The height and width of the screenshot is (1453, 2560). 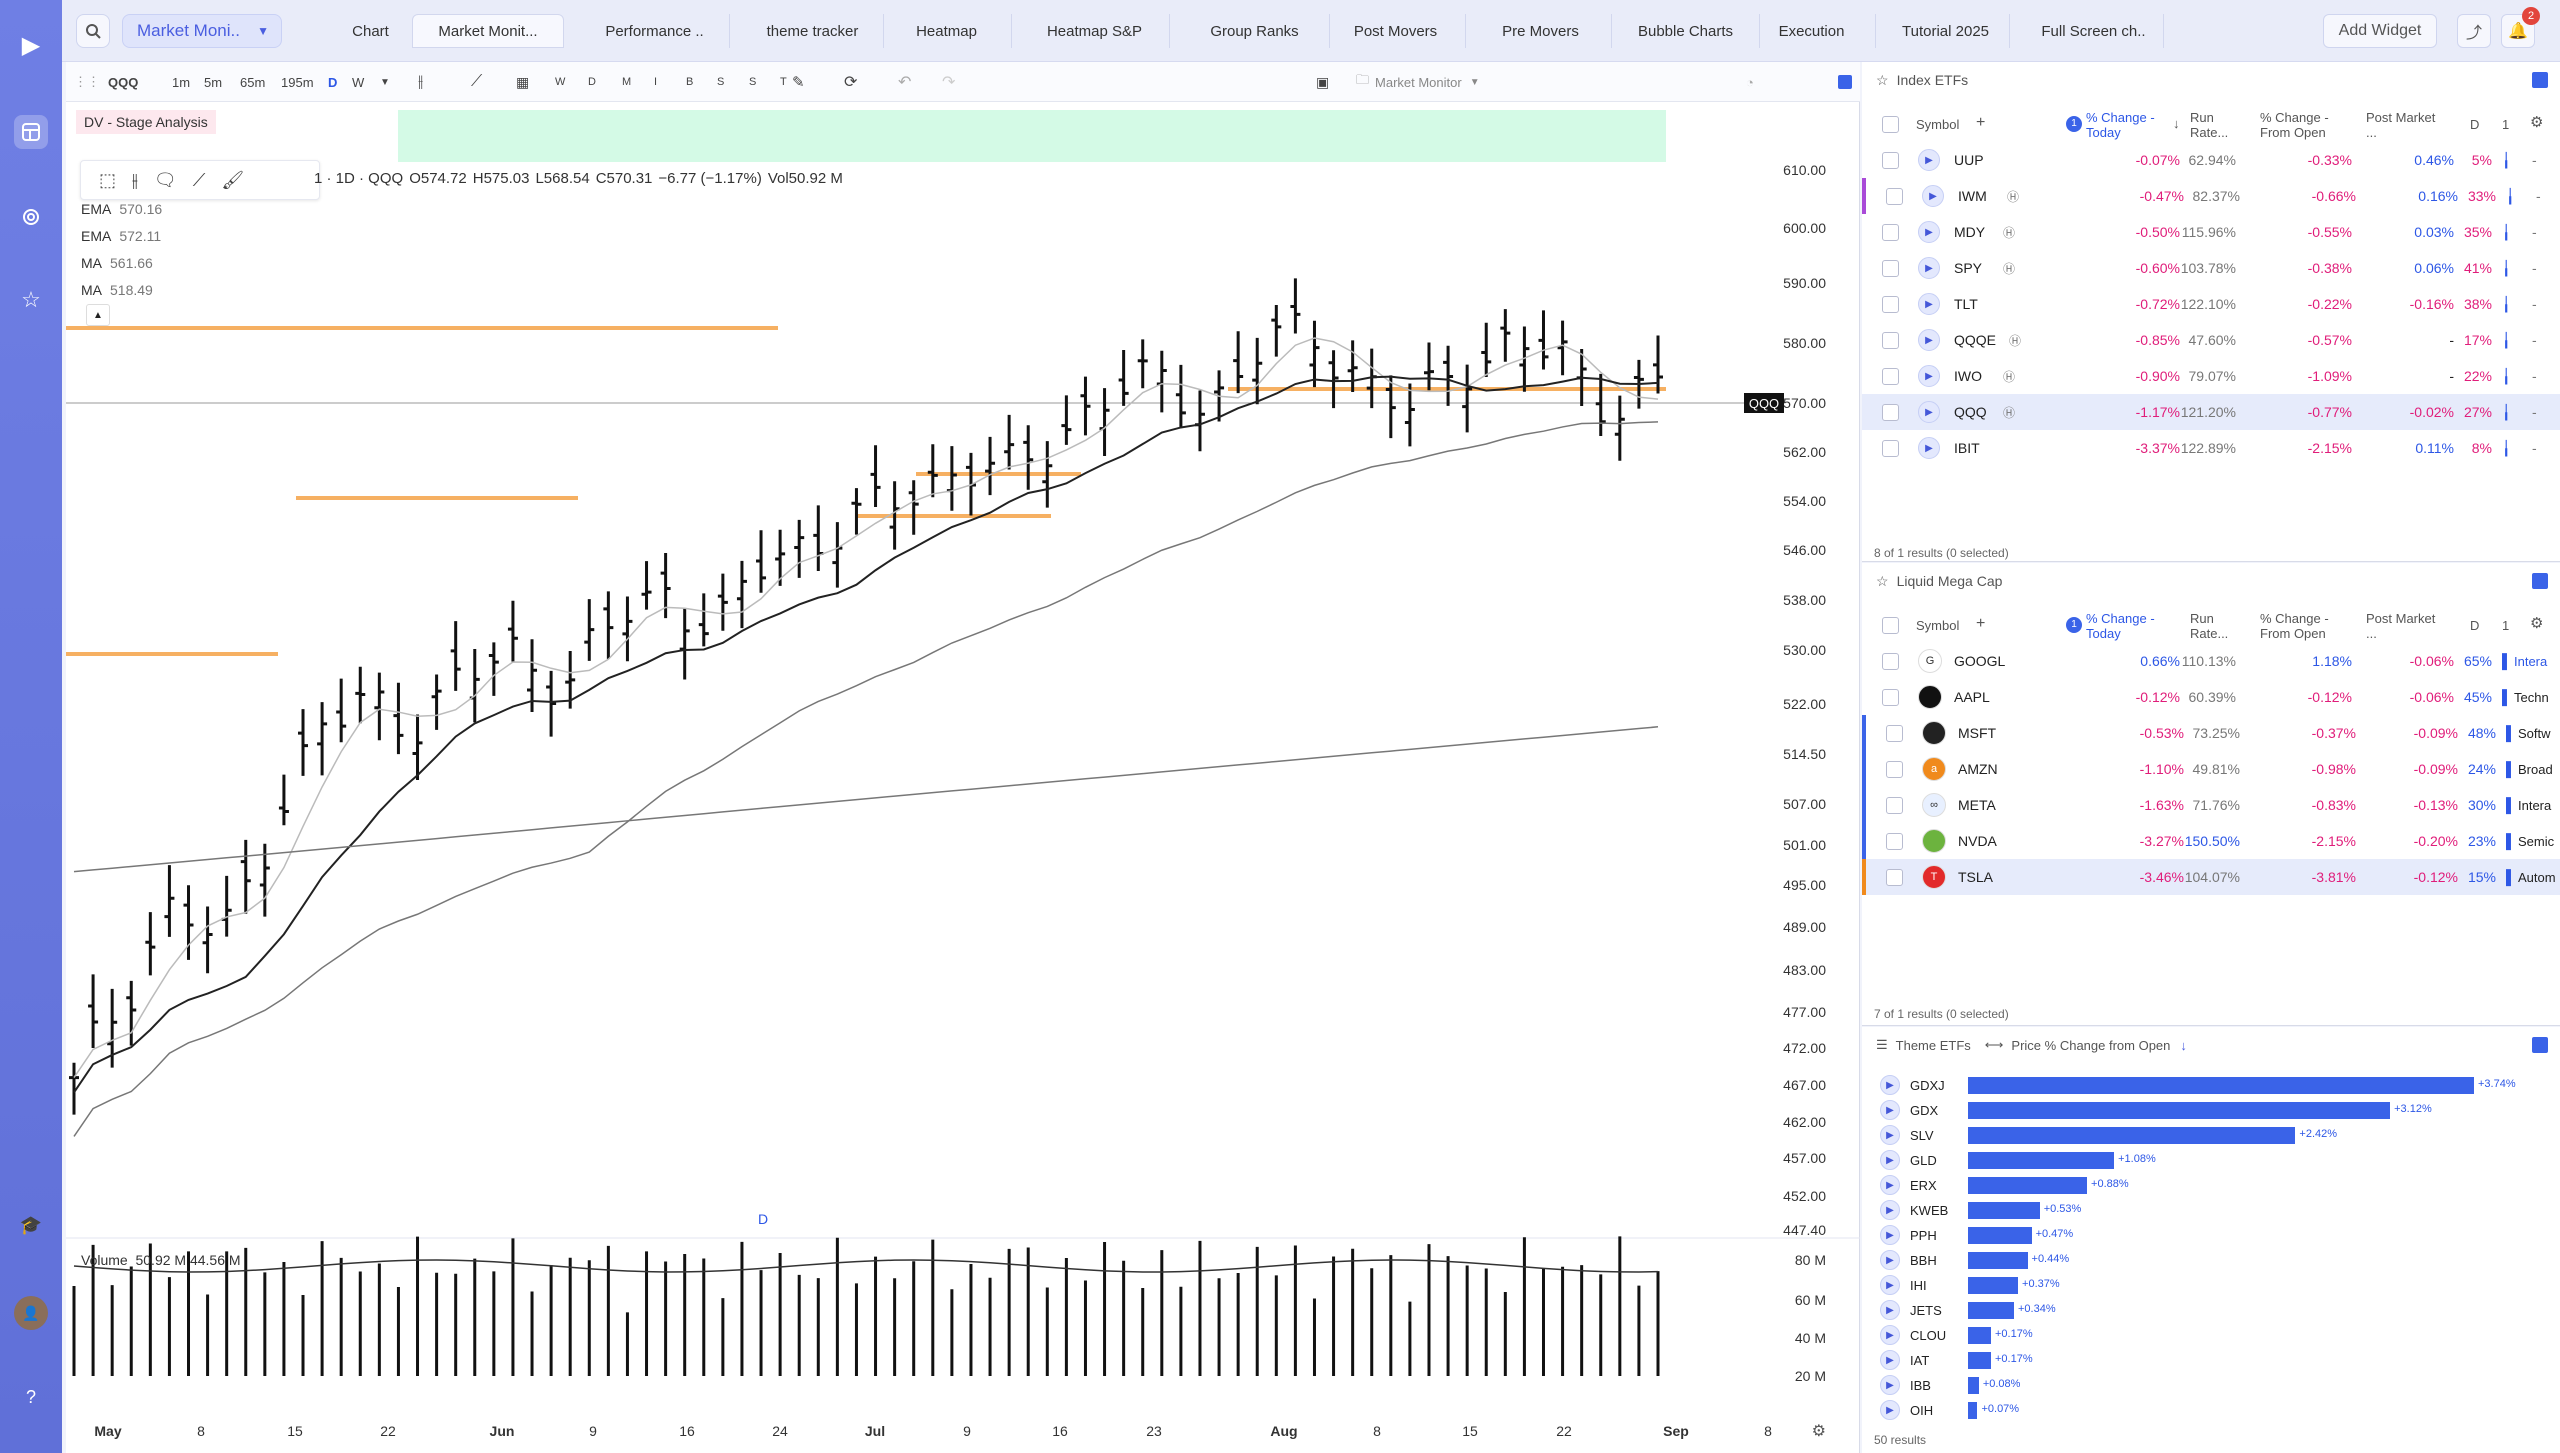 I want to click on table-row: ▶ MDY Ⓗ -0.50% 115.96% -0.55% 0.03% 35% ╽ -, so click(x=2211, y=232).